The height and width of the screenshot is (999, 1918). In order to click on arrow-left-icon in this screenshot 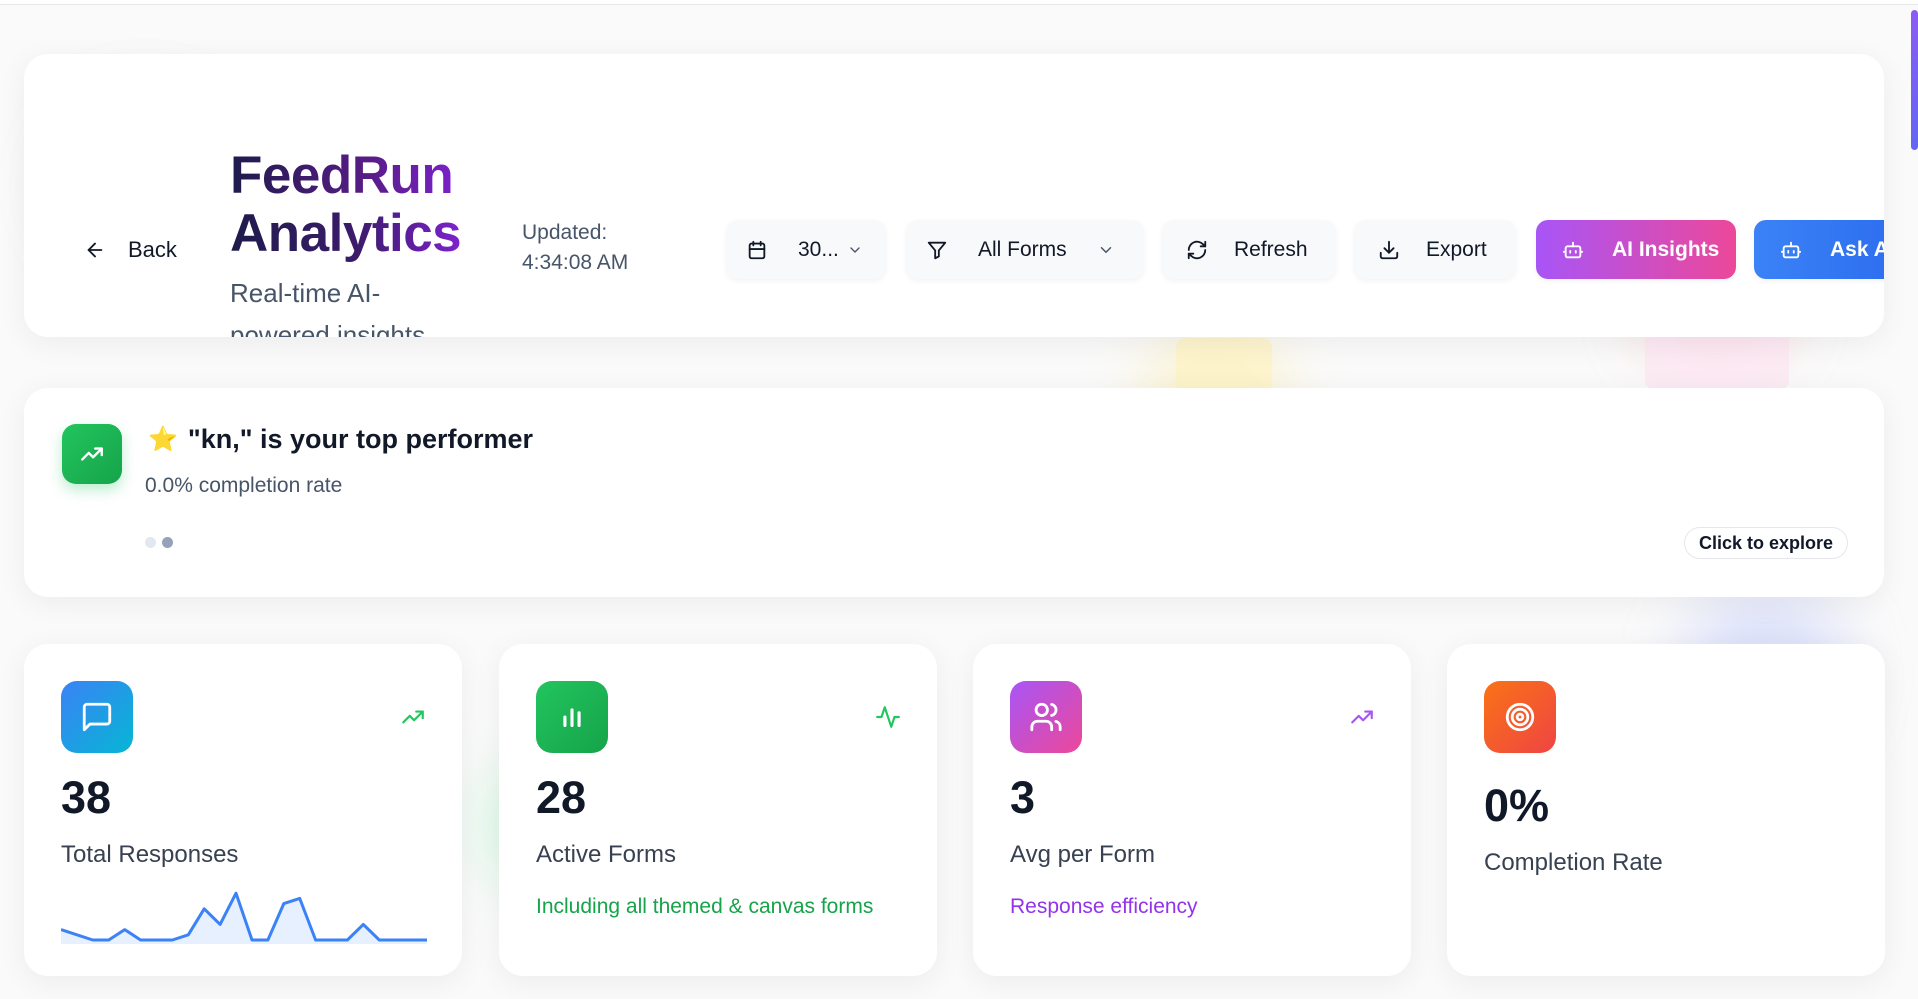, I will do `click(95, 250)`.